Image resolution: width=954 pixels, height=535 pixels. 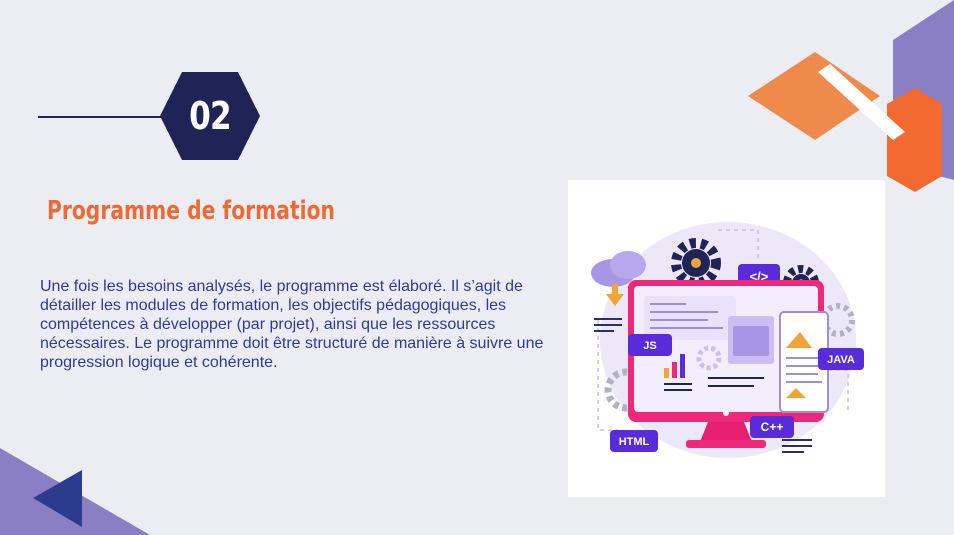 What do you see at coordinates (649, 346) in the screenshot?
I see `js-tag-label: JS` at bounding box center [649, 346].